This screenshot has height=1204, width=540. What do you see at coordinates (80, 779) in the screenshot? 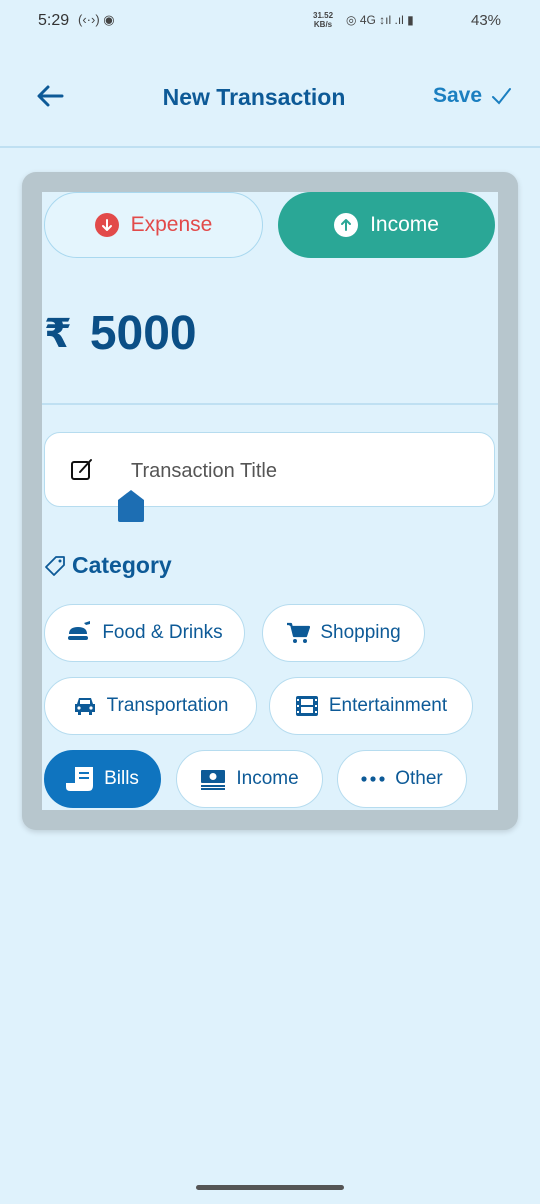
I see `receipt-icon` at bounding box center [80, 779].